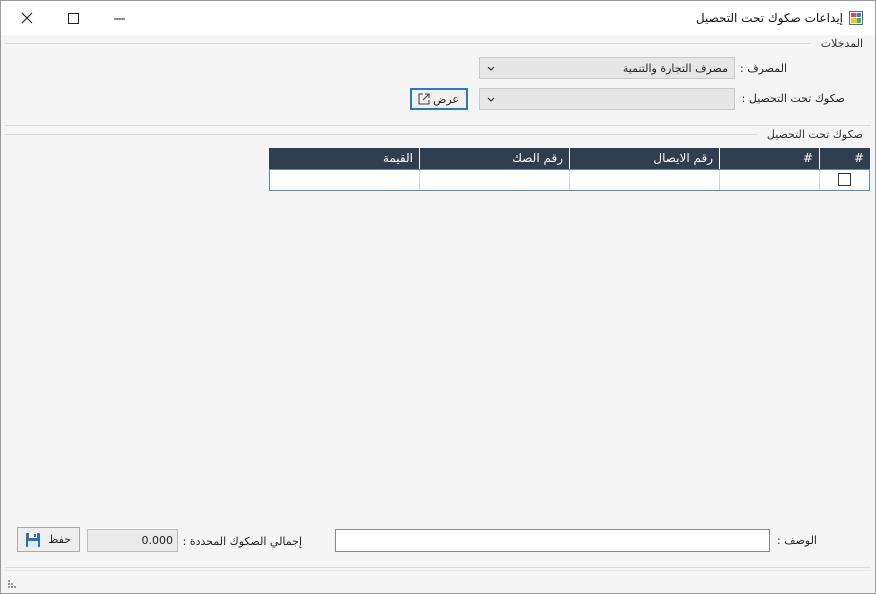 This screenshot has width=876, height=594. I want to click on inputs-group-label: المدخلات, so click(841, 43).